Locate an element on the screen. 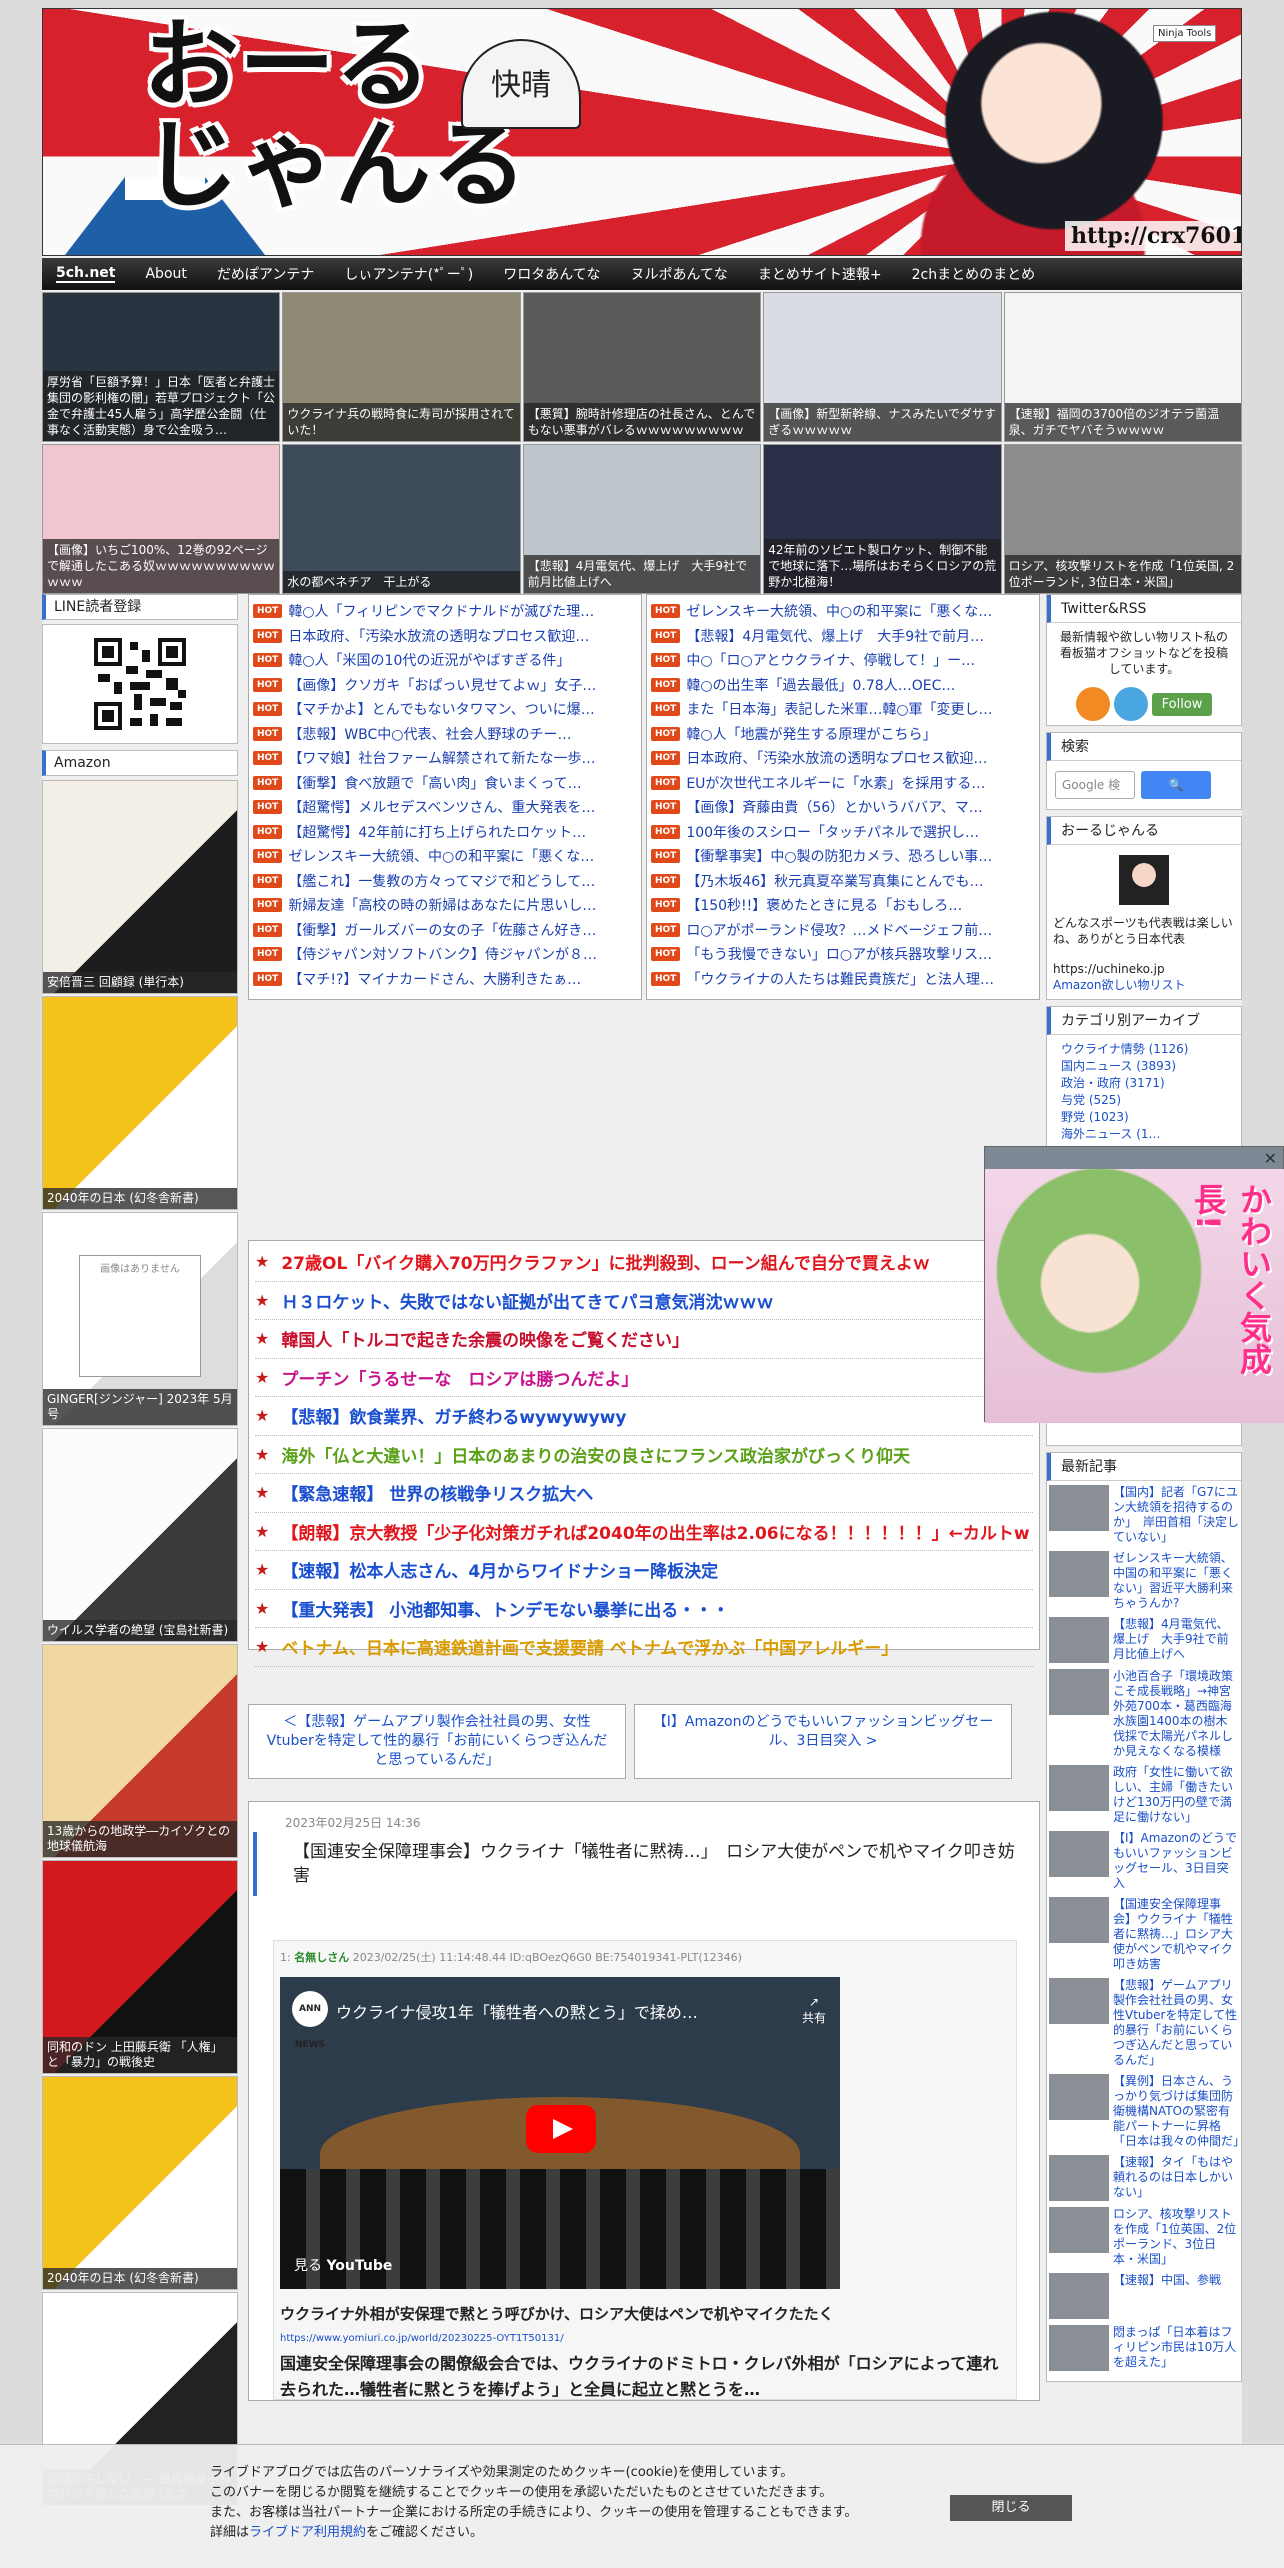  ranking-link: ★ 【速報】松本人志さん、4月からワイドナショー降板決定 is located at coordinates (644, 1570).